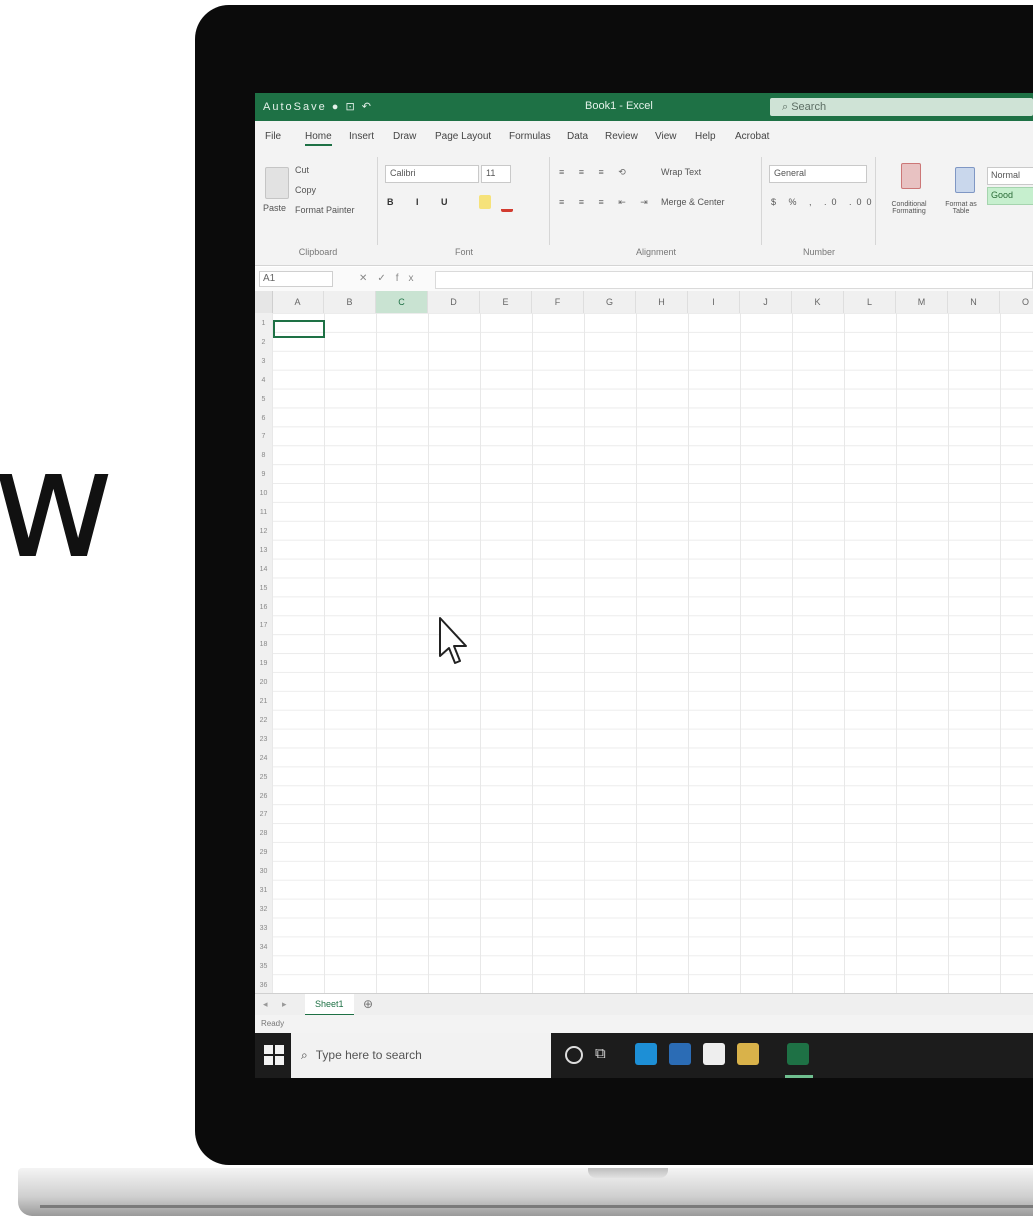 This screenshot has width=1033, height=1218. Describe the element at coordinates (263, 852) in the screenshot. I see `row-header-29: 29` at that location.